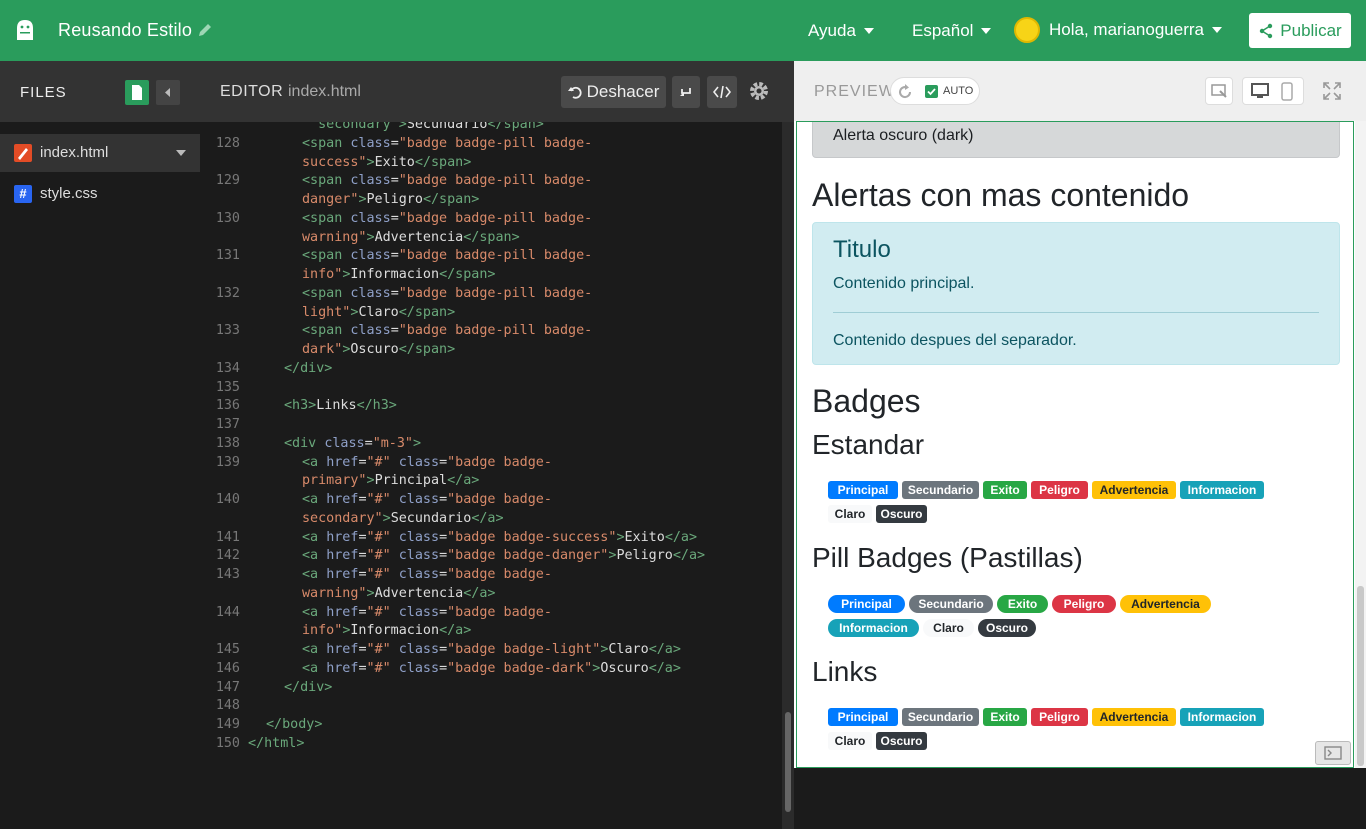  What do you see at coordinates (788, 762) in the screenshot?
I see `editor-scrollbar-thumb` at bounding box center [788, 762].